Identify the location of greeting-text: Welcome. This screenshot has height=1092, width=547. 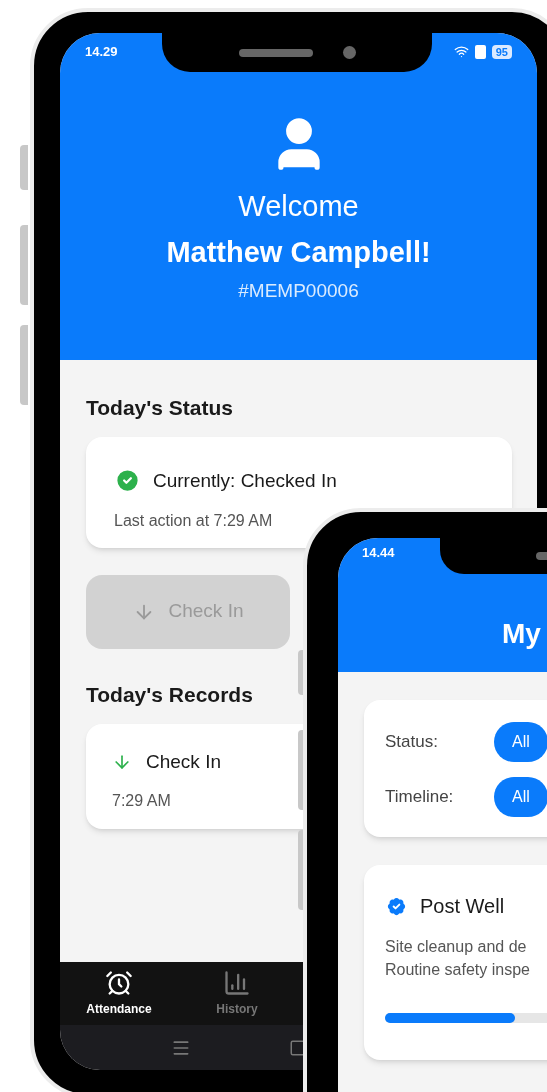
(298, 206).